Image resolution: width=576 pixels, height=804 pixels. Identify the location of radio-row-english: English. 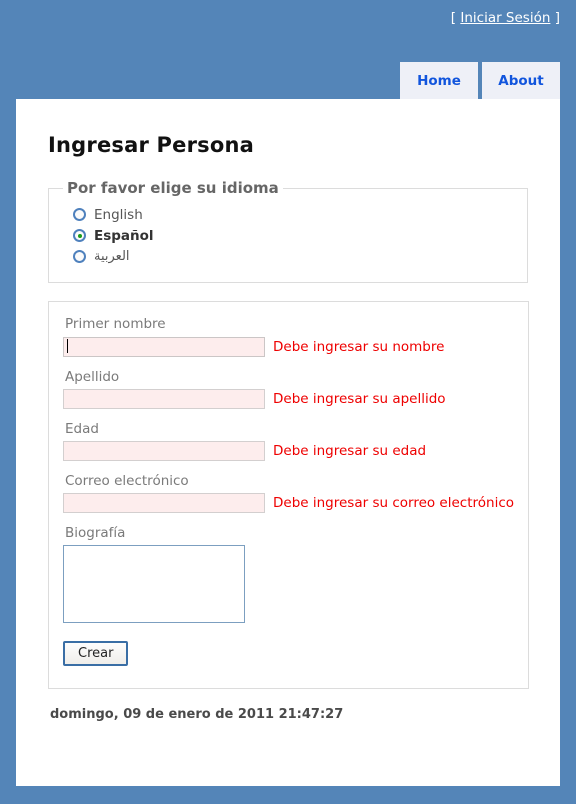
(293, 214).